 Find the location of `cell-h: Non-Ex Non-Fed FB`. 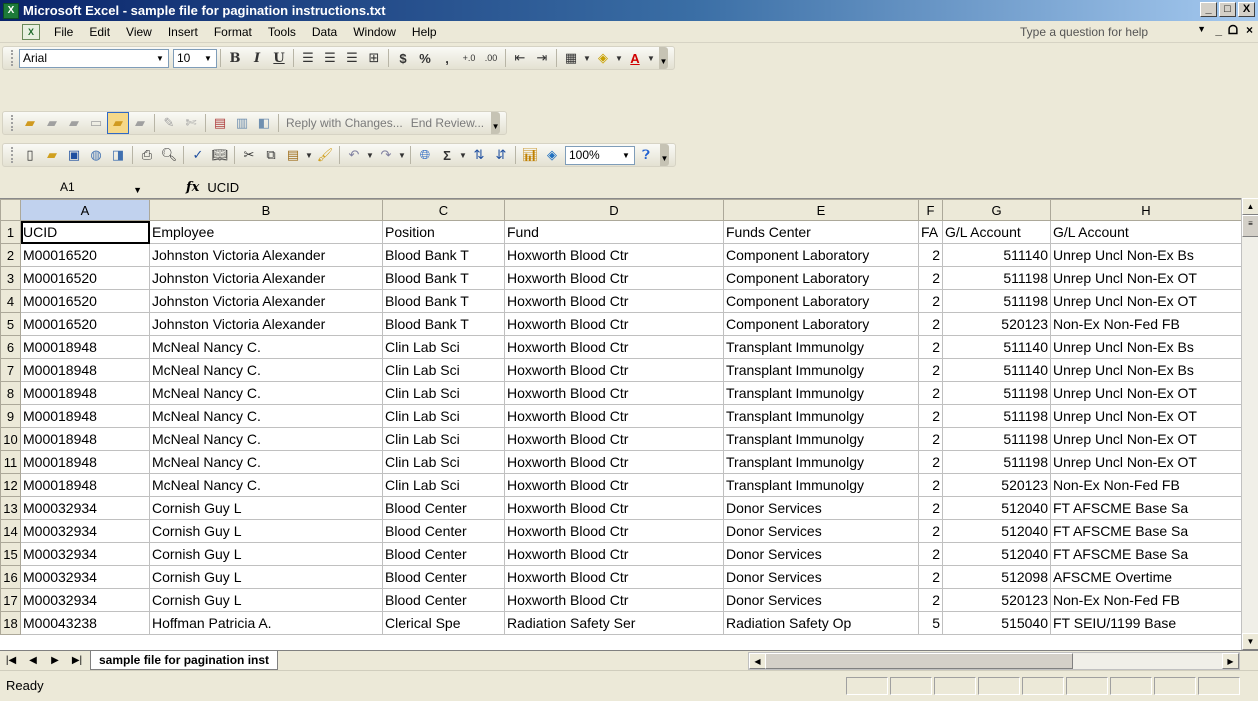

cell-h: Non-Ex Non-Fed FB is located at coordinates (1146, 600).